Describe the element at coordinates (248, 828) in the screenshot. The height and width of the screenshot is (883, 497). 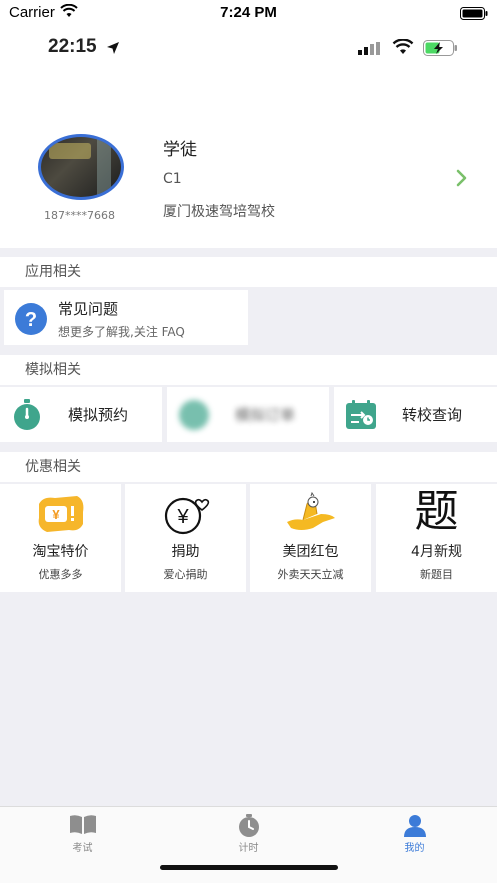
I see `timer-icon` at that location.